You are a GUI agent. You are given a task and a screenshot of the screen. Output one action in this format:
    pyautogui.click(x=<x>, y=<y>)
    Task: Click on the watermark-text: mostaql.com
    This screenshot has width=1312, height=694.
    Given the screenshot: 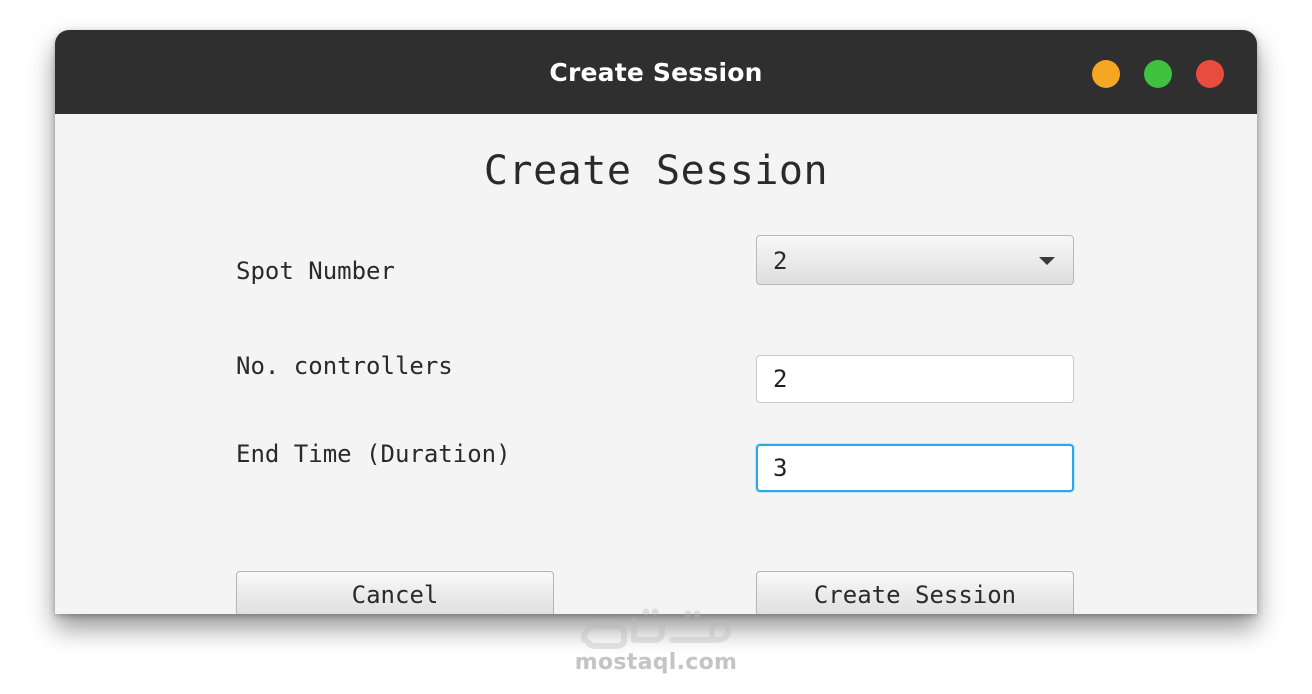 What is the action you would take?
    pyautogui.click(x=656, y=662)
    